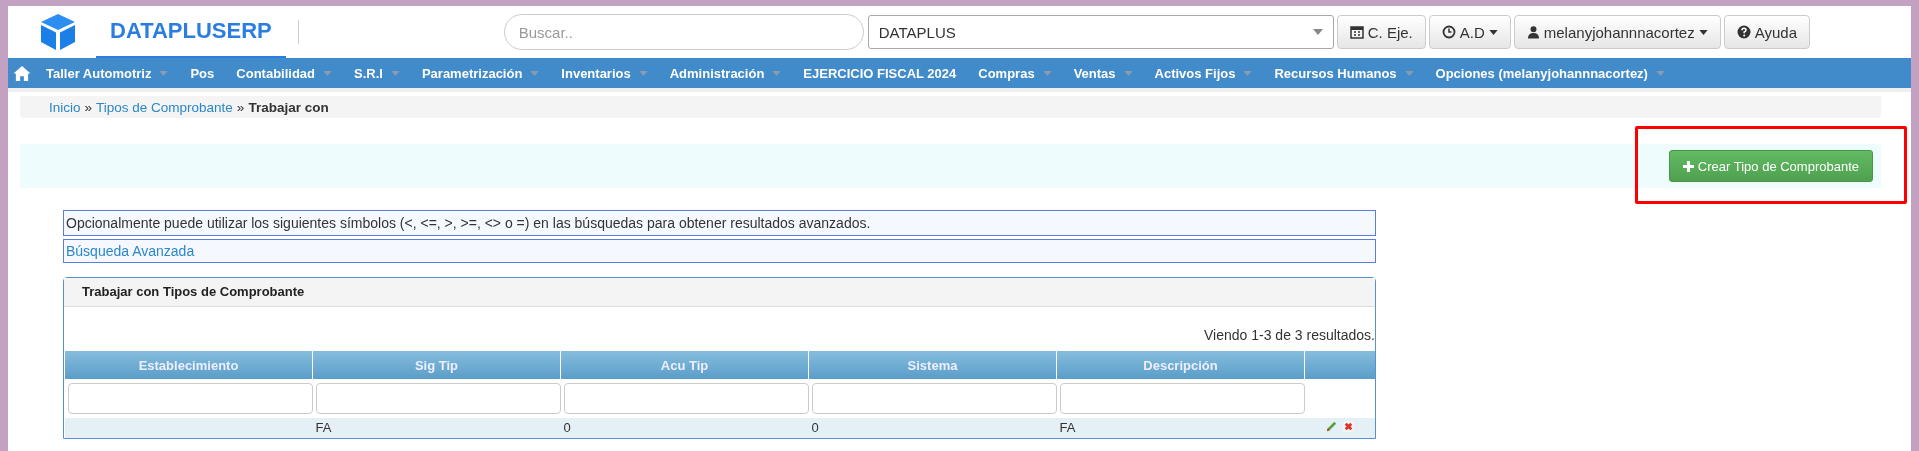  I want to click on advanced-search-link: Búsqueda Avanzada, so click(719, 251).